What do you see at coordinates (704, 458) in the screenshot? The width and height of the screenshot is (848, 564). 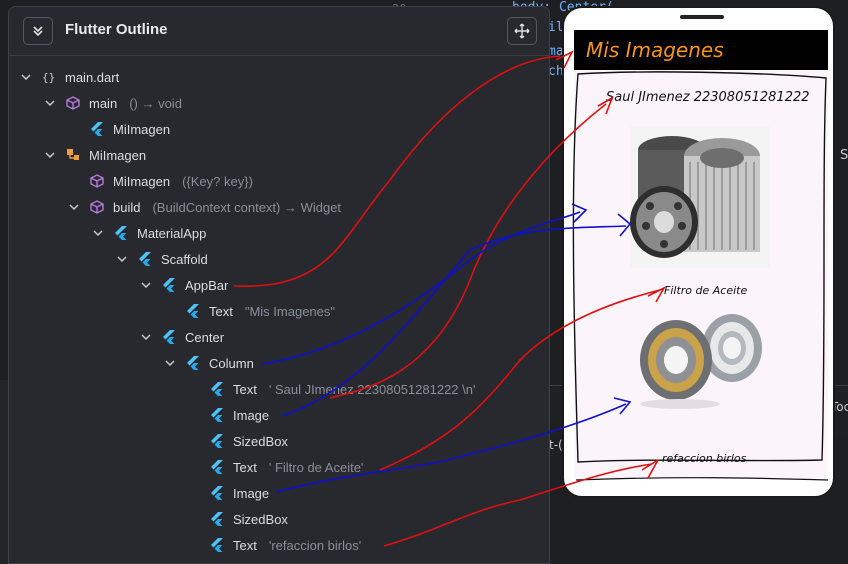 I see `caption-bearings: refaccion birlos` at bounding box center [704, 458].